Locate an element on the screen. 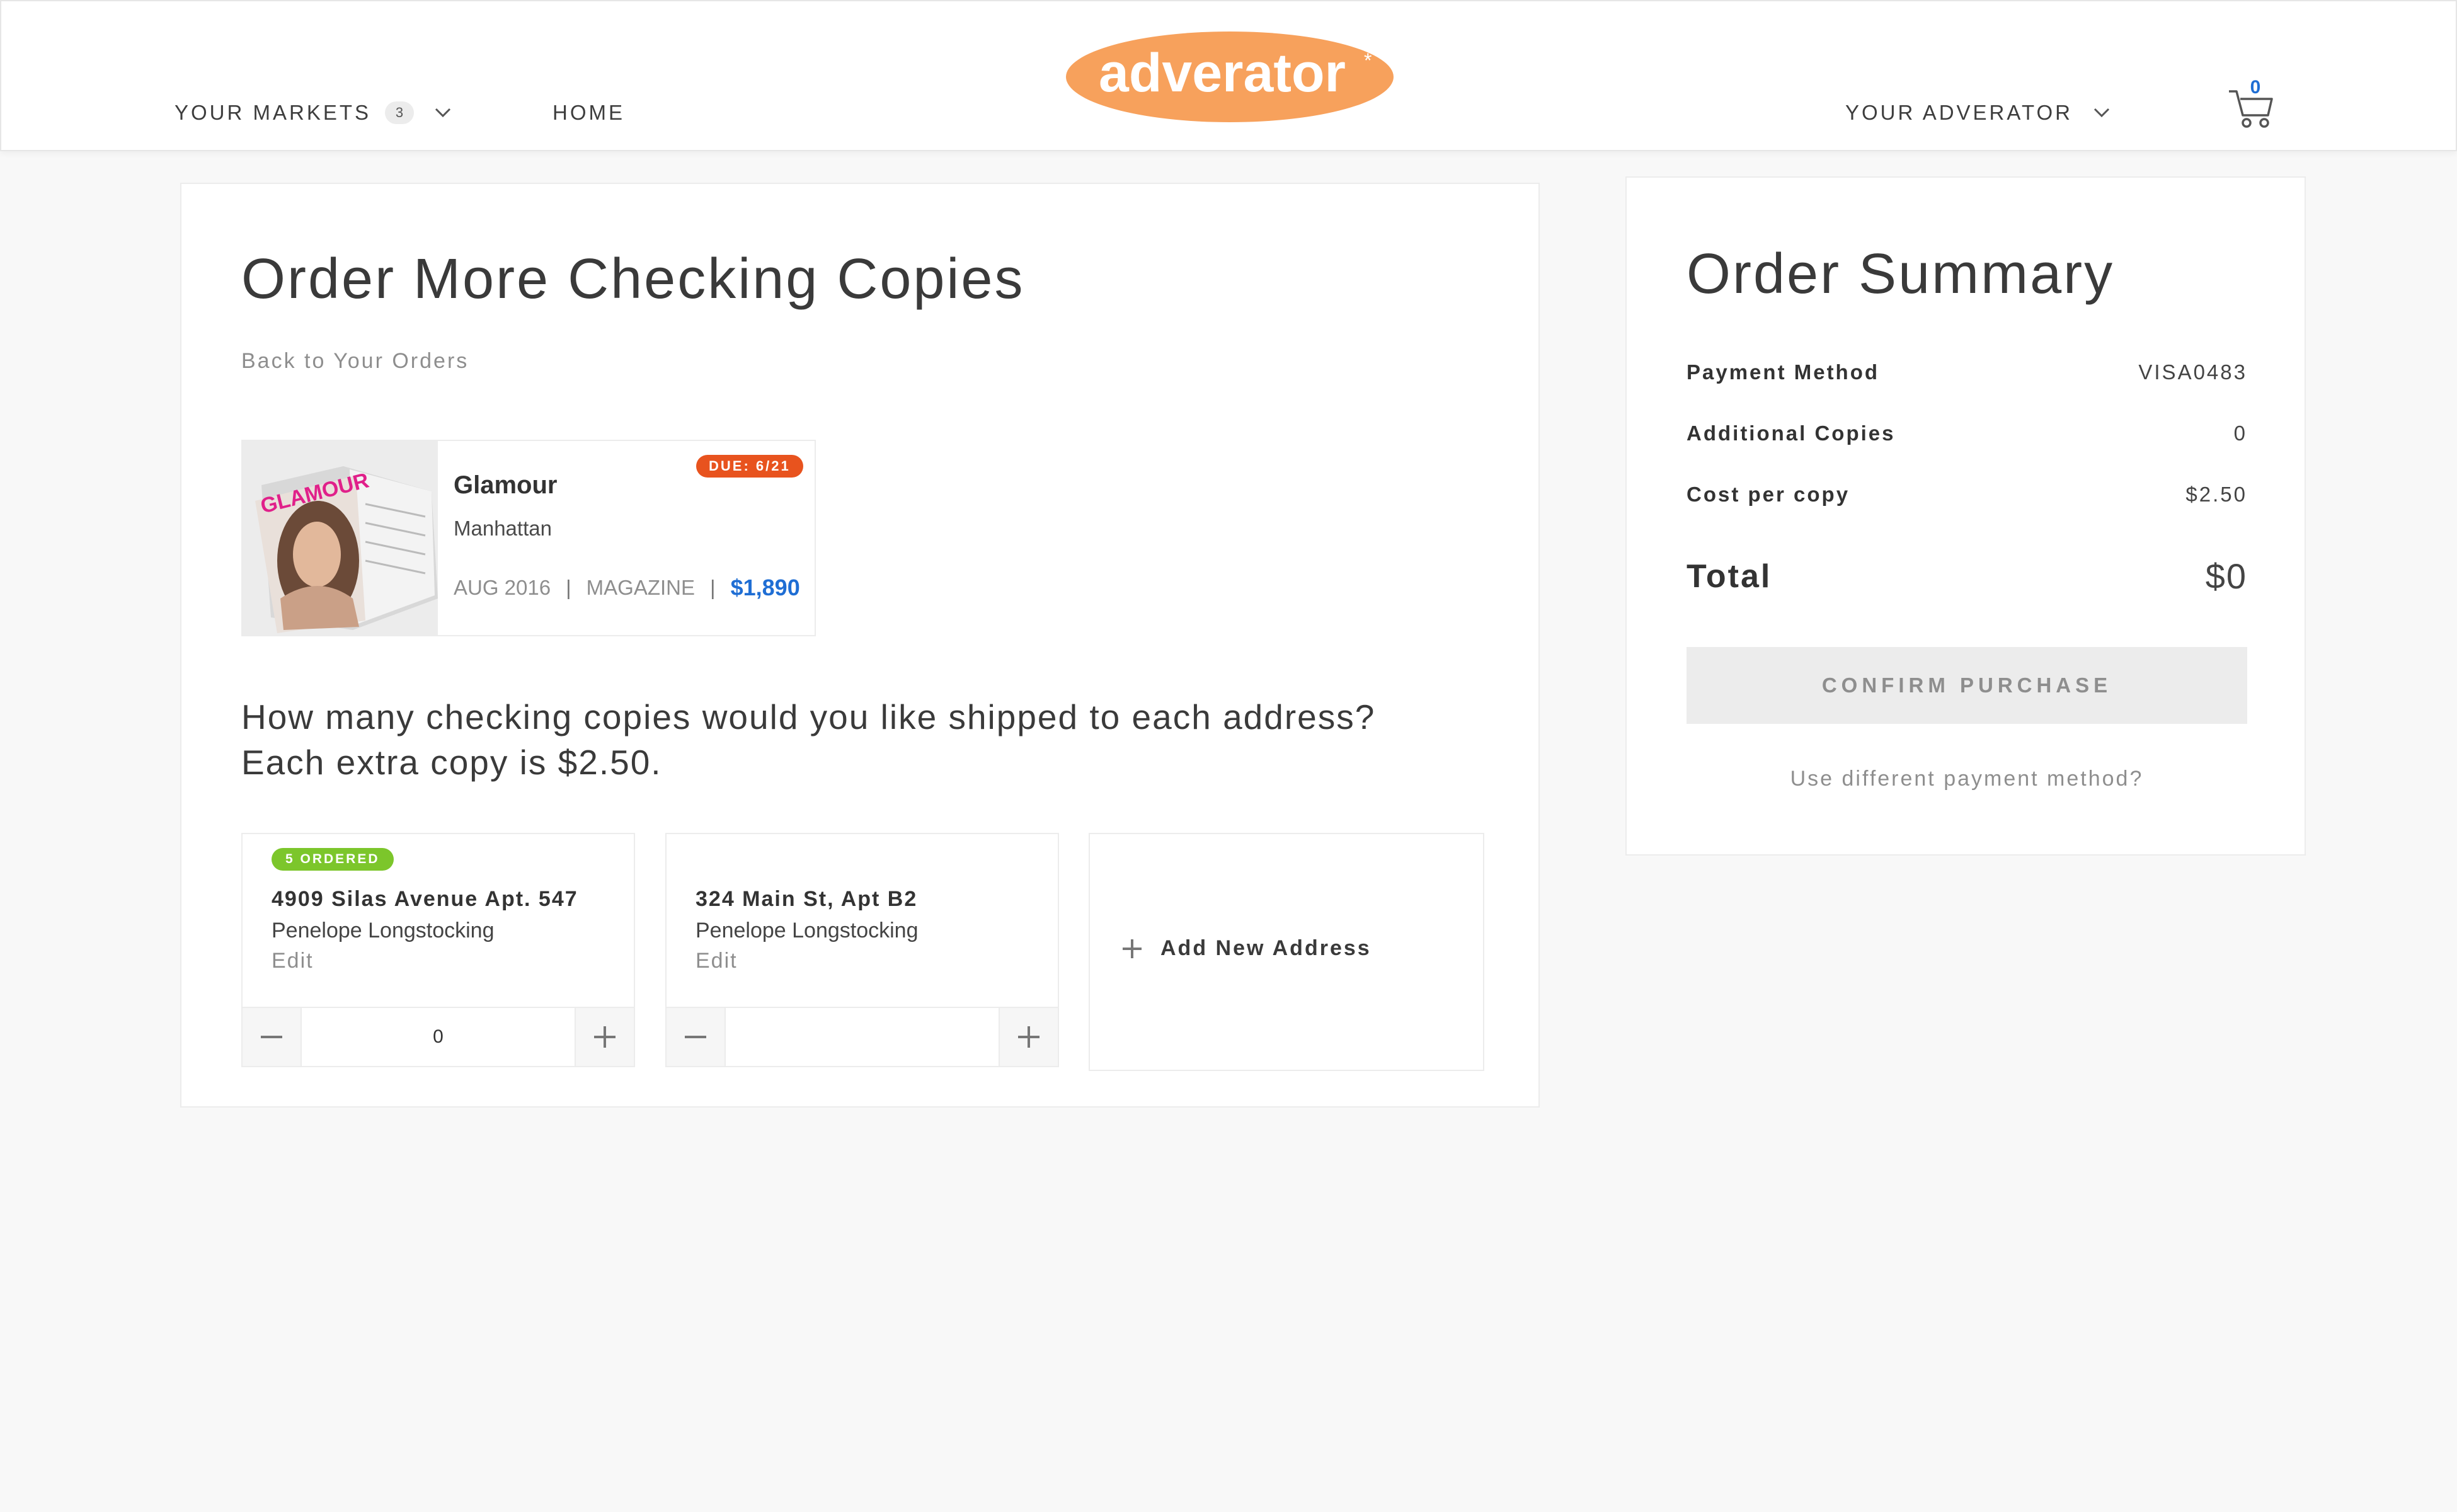  total-value: $0 is located at coordinates (2226, 576).